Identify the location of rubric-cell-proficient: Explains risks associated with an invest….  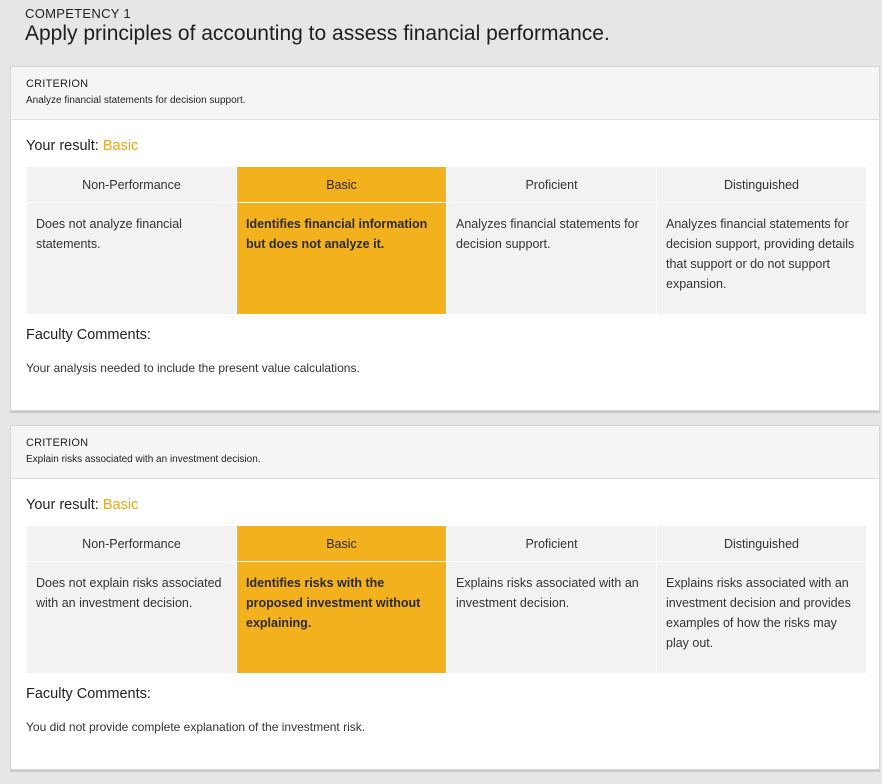
(551, 617).